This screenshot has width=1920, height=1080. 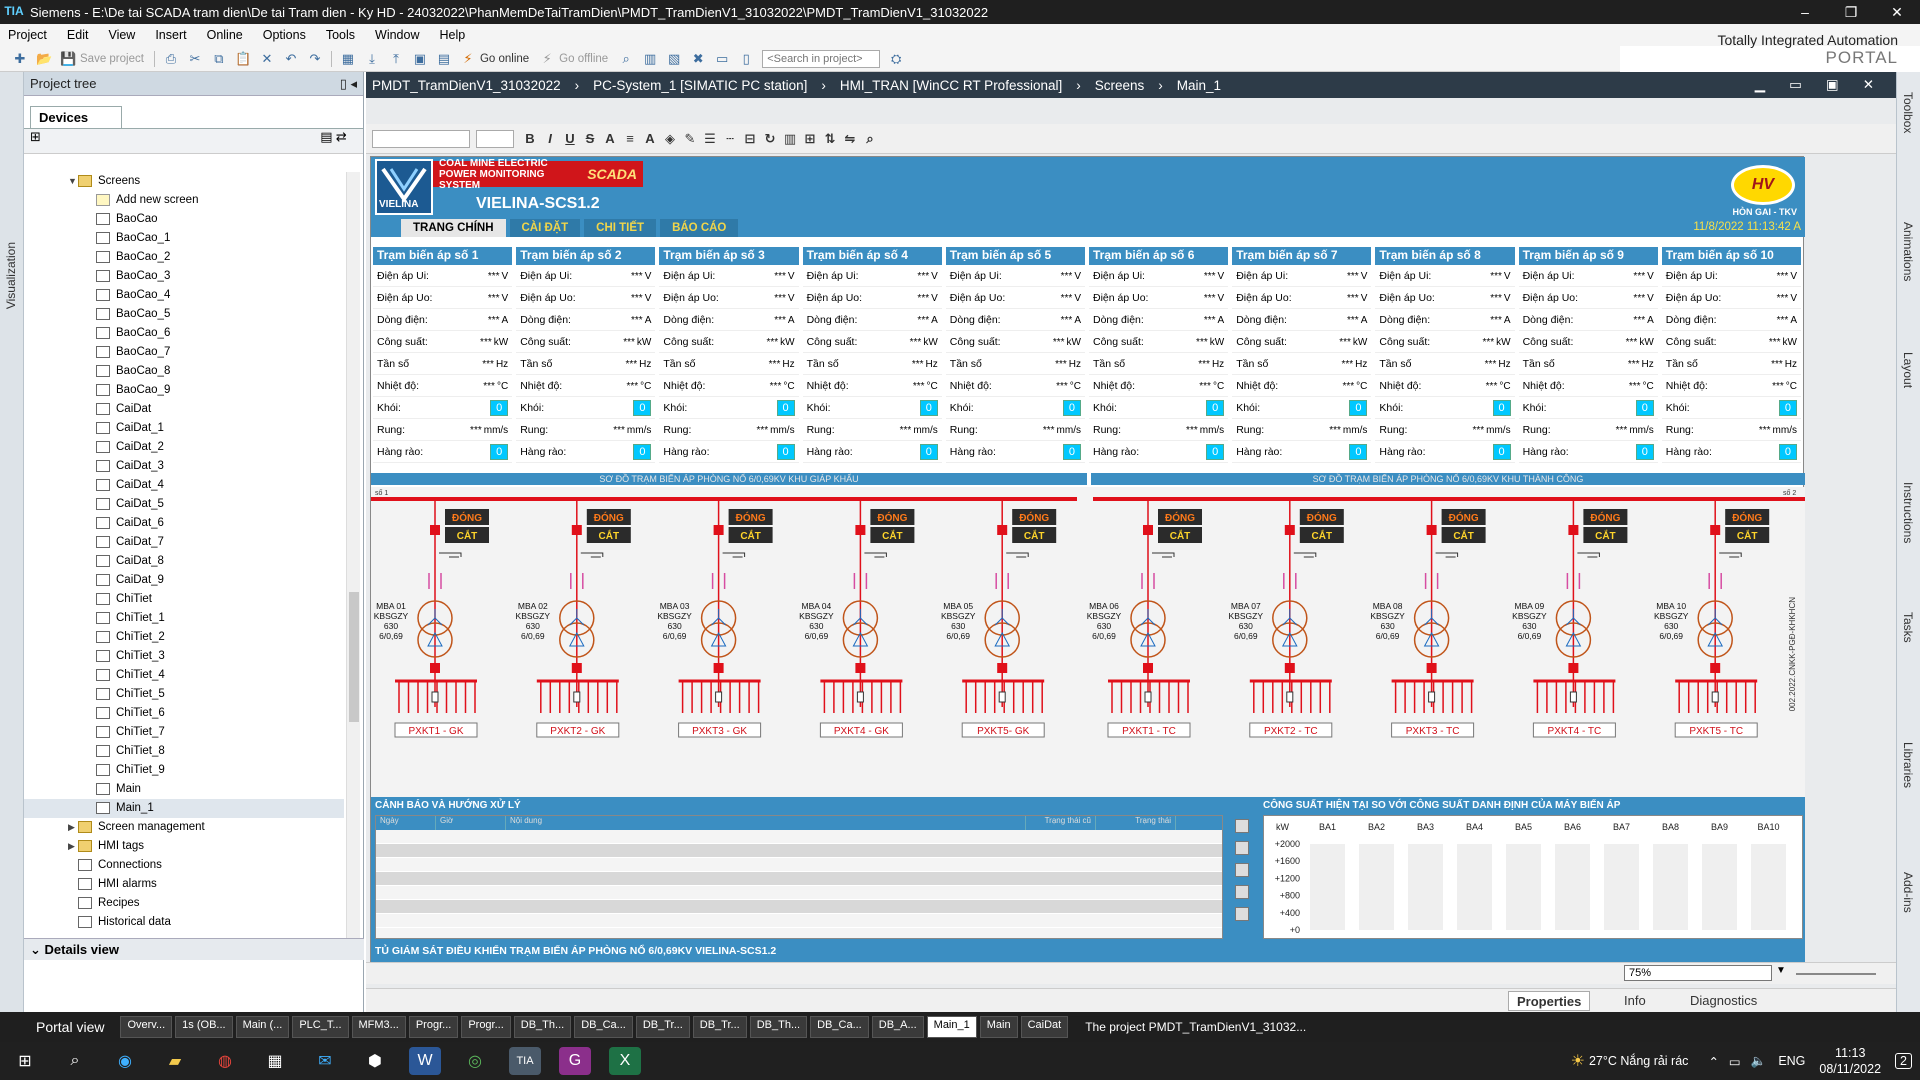 What do you see at coordinates (184, 675) in the screenshot?
I see `tree-item: ChiTiet_4` at bounding box center [184, 675].